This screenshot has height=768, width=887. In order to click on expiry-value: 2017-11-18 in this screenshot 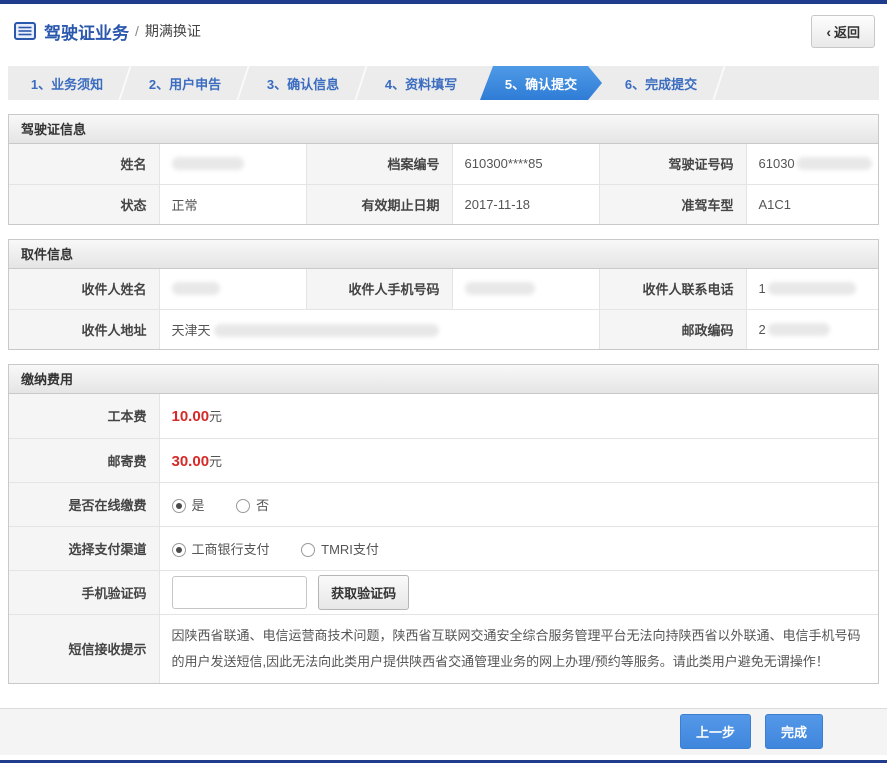, I will do `click(525, 203)`.